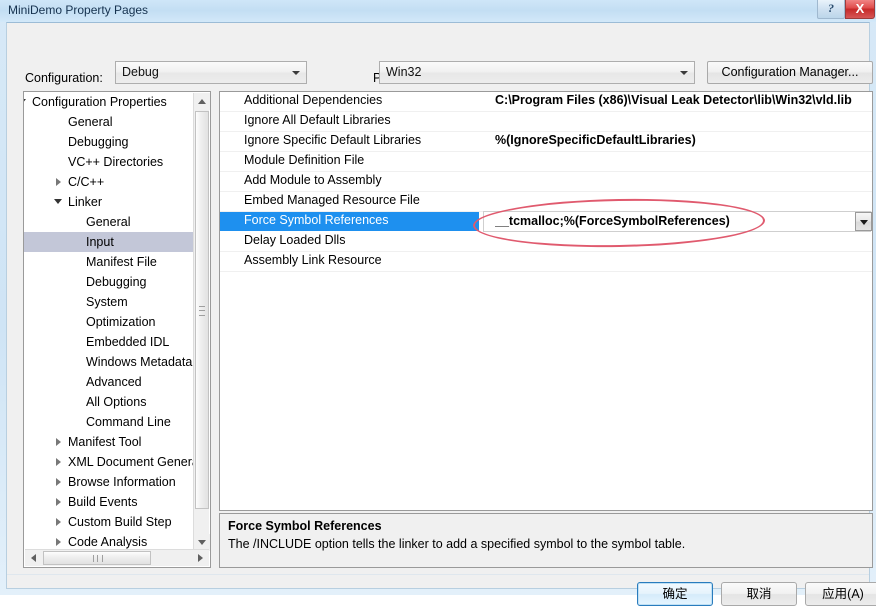 This screenshot has height=606, width=876. Describe the element at coordinates (202, 101) in the screenshot. I see `scroll-up-button` at that location.